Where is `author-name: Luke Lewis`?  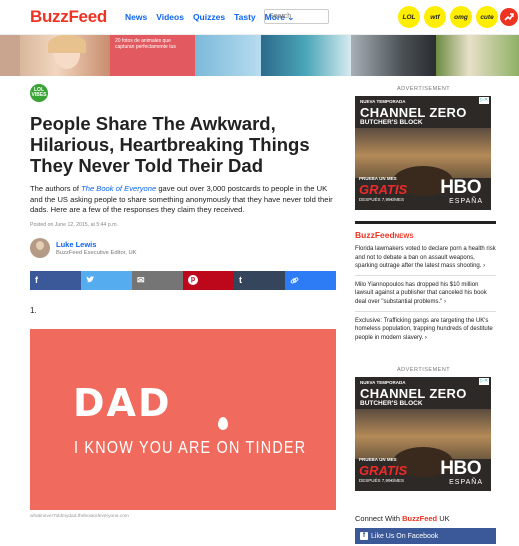 author-name: Luke Lewis is located at coordinates (96, 244).